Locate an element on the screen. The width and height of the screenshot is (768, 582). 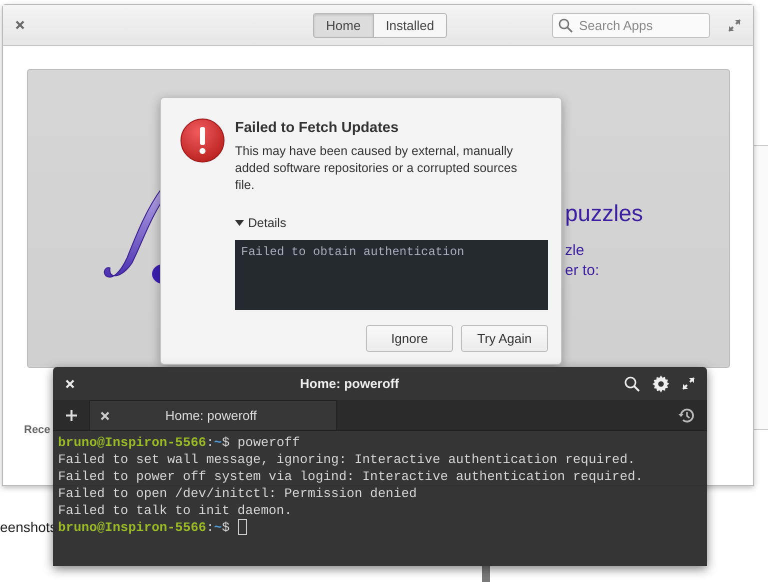
scrollbar is located at coordinates (486, 574).